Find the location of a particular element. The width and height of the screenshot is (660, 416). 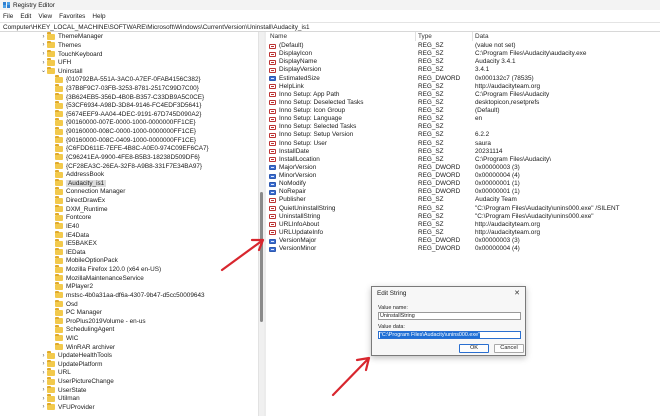

menu-edit: Edit is located at coordinates (25, 16).